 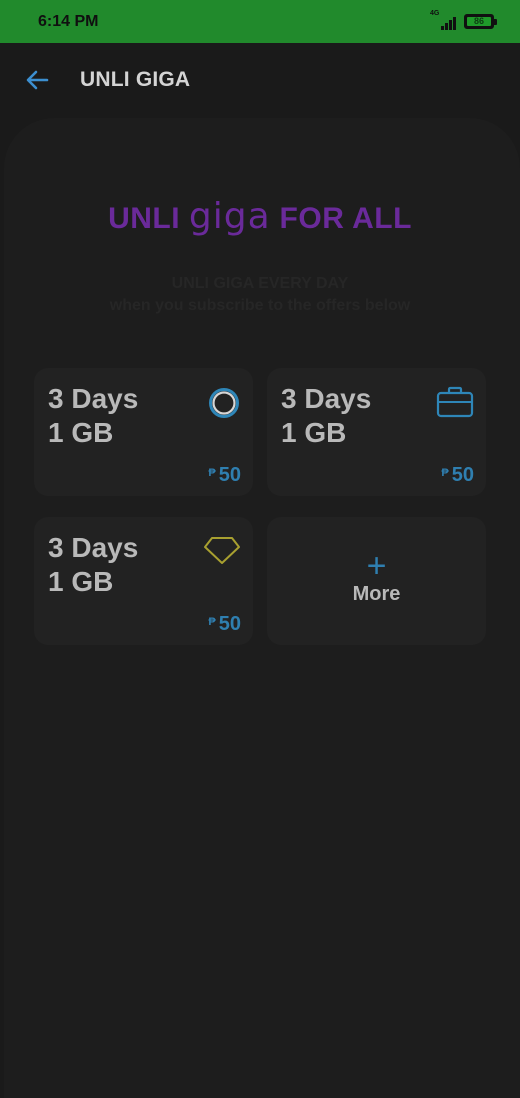 I want to click on signal-icon: 4G, so click(x=443, y=20).